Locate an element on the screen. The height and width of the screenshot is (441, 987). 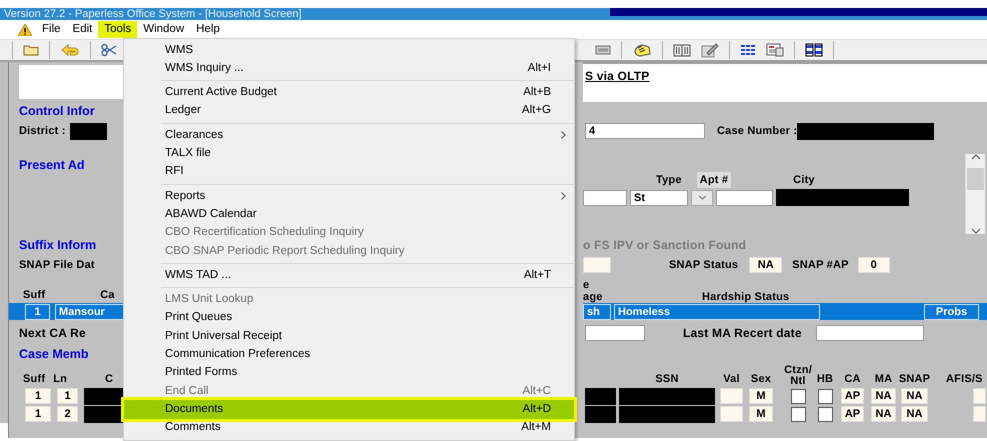
table-cell: sh is located at coordinates (597, 312).